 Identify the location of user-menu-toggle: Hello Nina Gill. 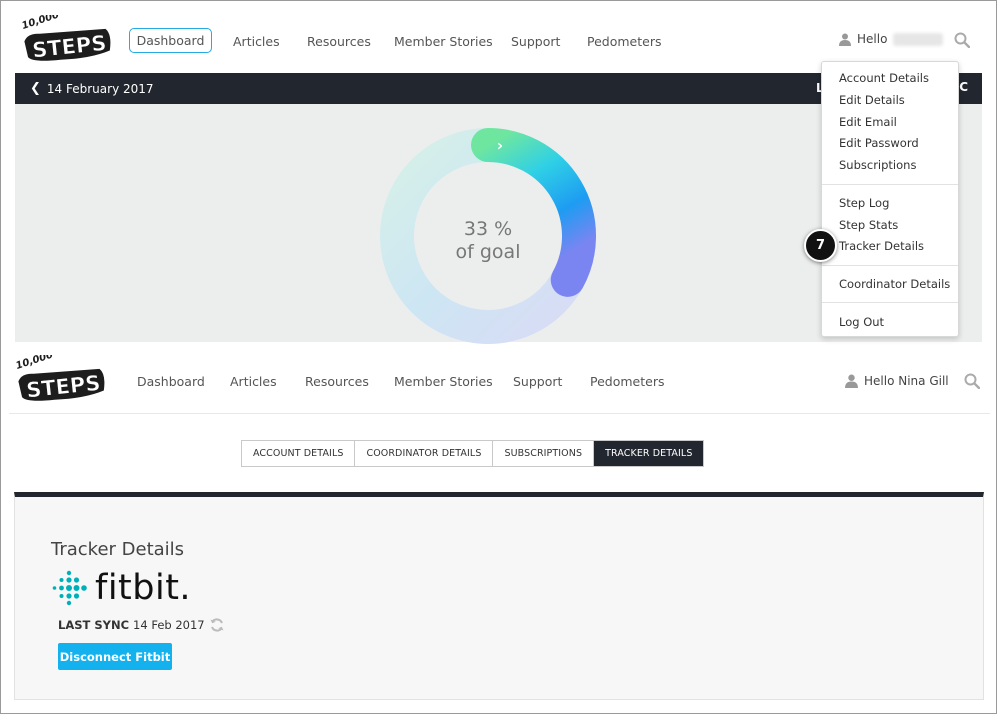
(897, 381).